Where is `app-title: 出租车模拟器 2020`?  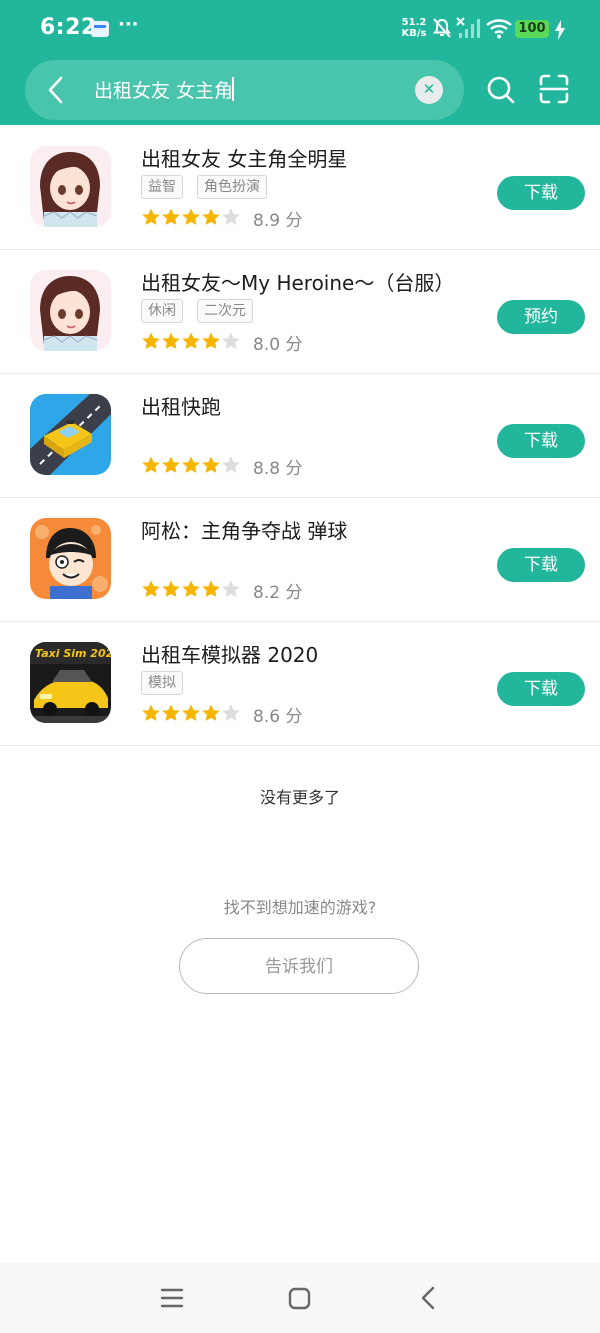
app-title: 出租车模拟器 2020 is located at coordinates (230, 655).